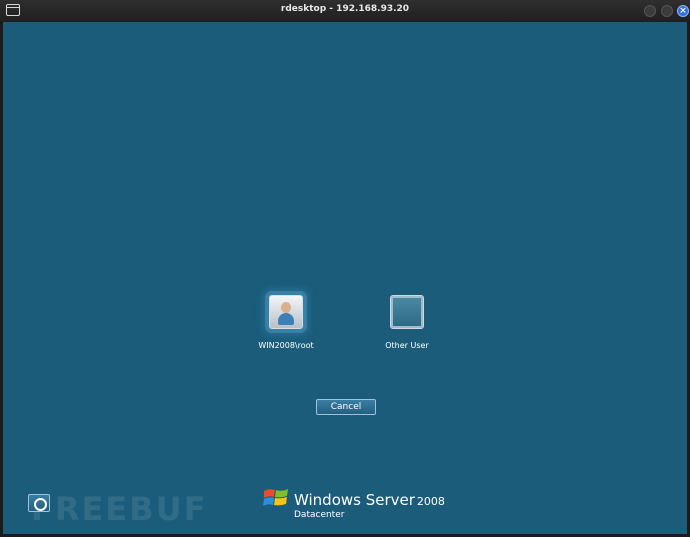  What do you see at coordinates (430, 501) in the screenshot?
I see `brand-version: 2008` at bounding box center [430, 501].